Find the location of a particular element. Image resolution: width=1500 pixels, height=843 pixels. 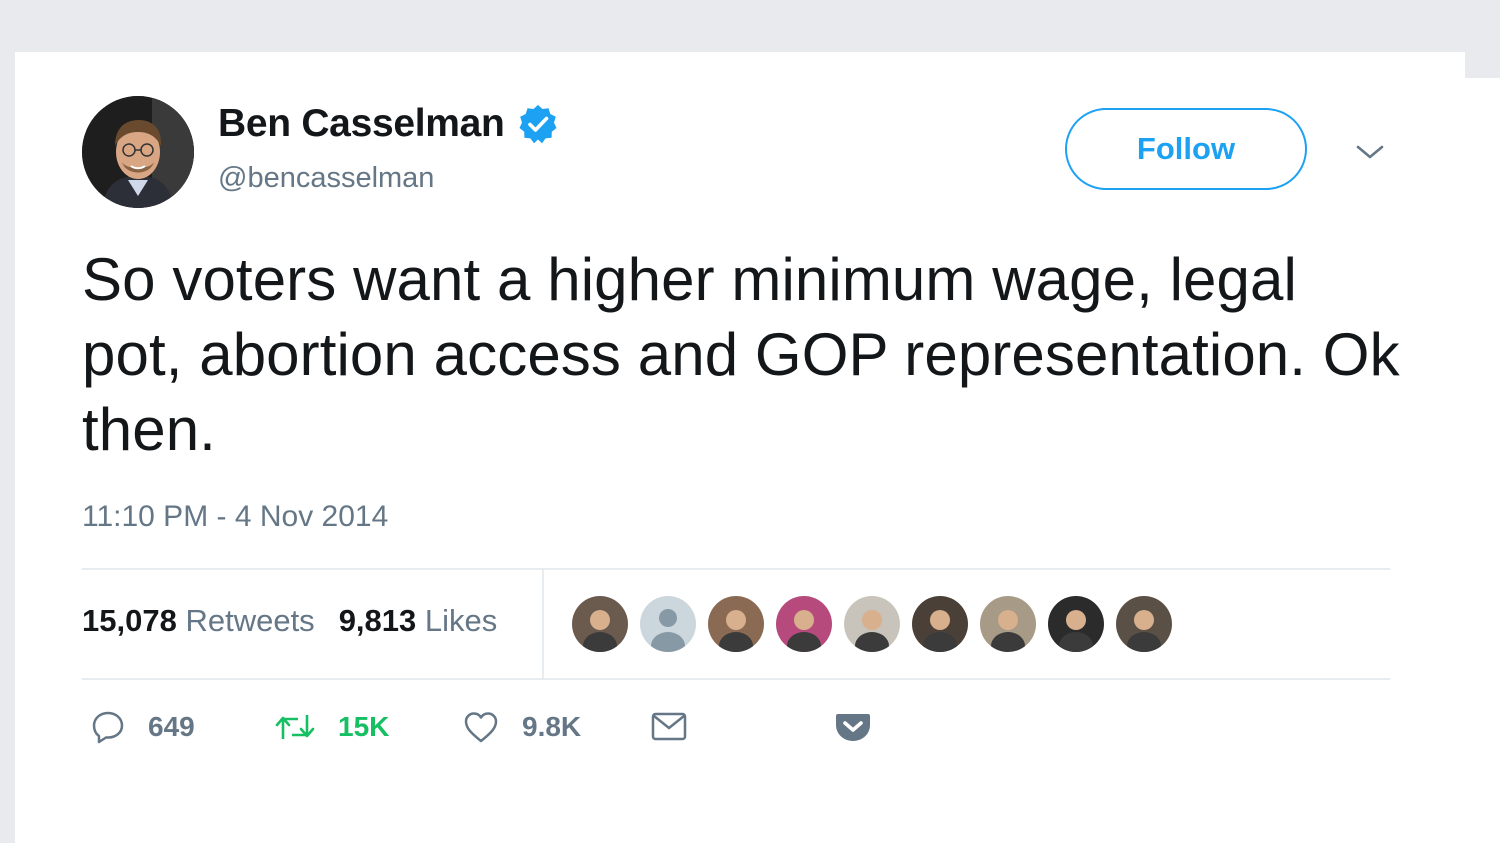

stats-divider is located at coordinates (543, 625).